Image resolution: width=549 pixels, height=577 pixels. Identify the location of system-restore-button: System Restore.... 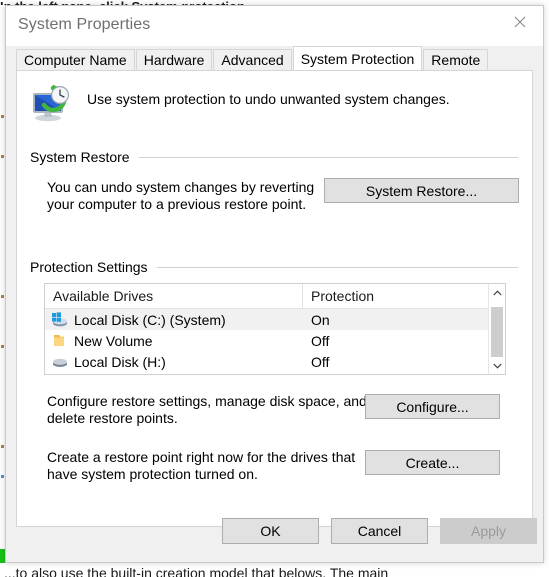
(421, 190).